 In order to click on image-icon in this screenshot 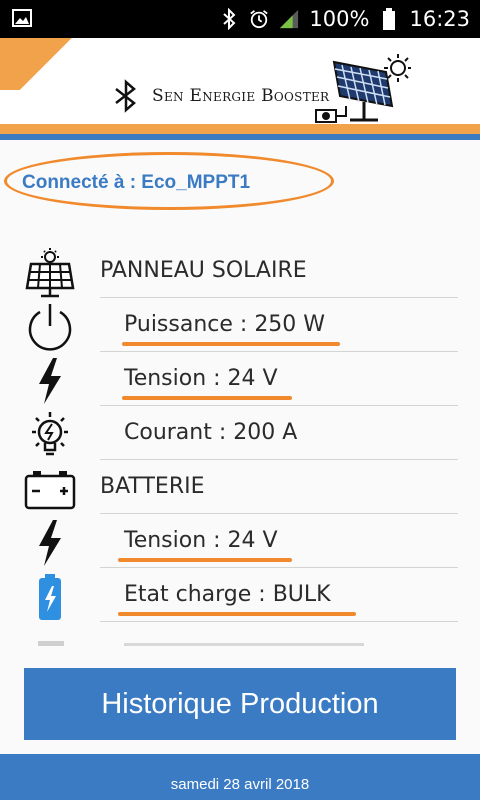, I will do `click(22, 20)`.